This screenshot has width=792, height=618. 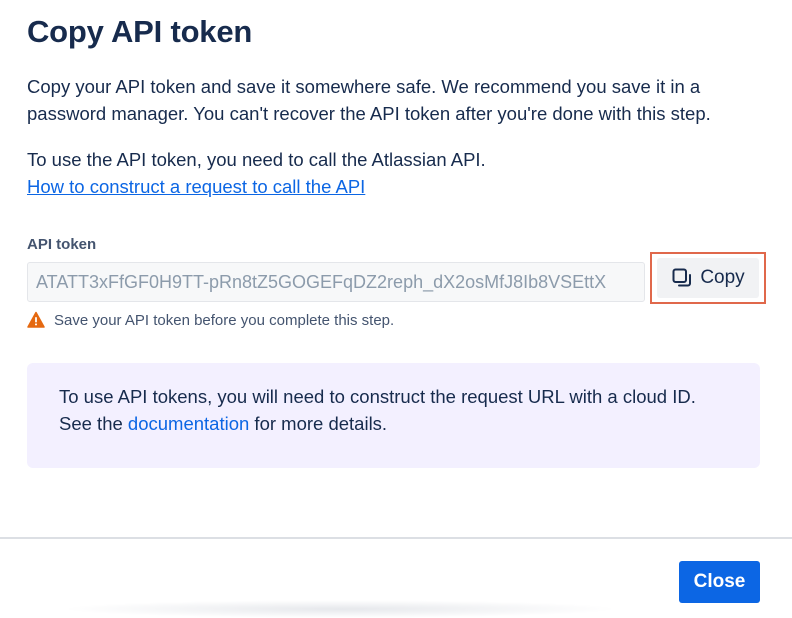 I want to click on copy-button-label: Copy, so click(x=722, y=277).